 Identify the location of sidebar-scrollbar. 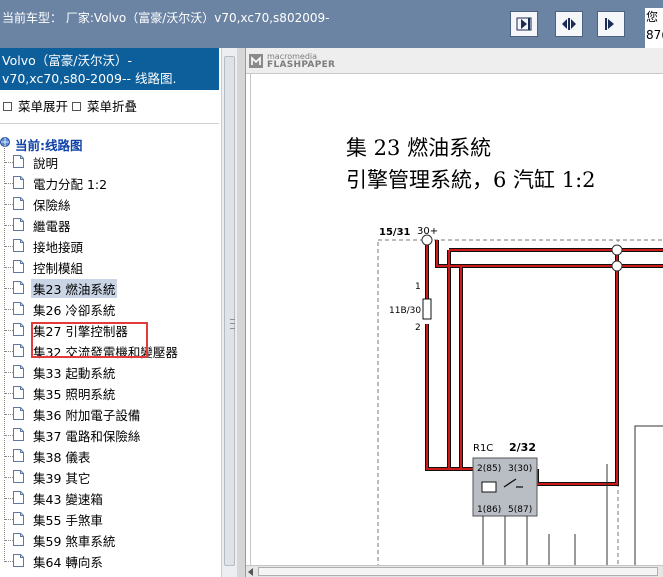
(229, 312).